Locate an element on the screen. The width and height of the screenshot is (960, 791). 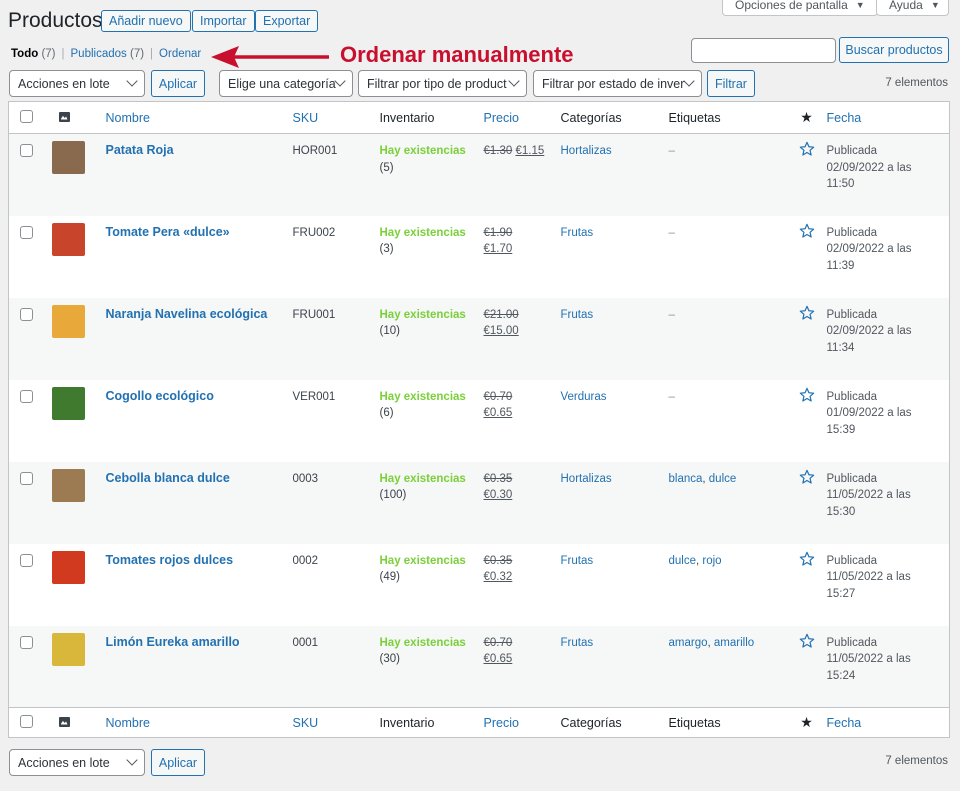
help-button: Ayuda ▼ is located at coordinates (912, 8).